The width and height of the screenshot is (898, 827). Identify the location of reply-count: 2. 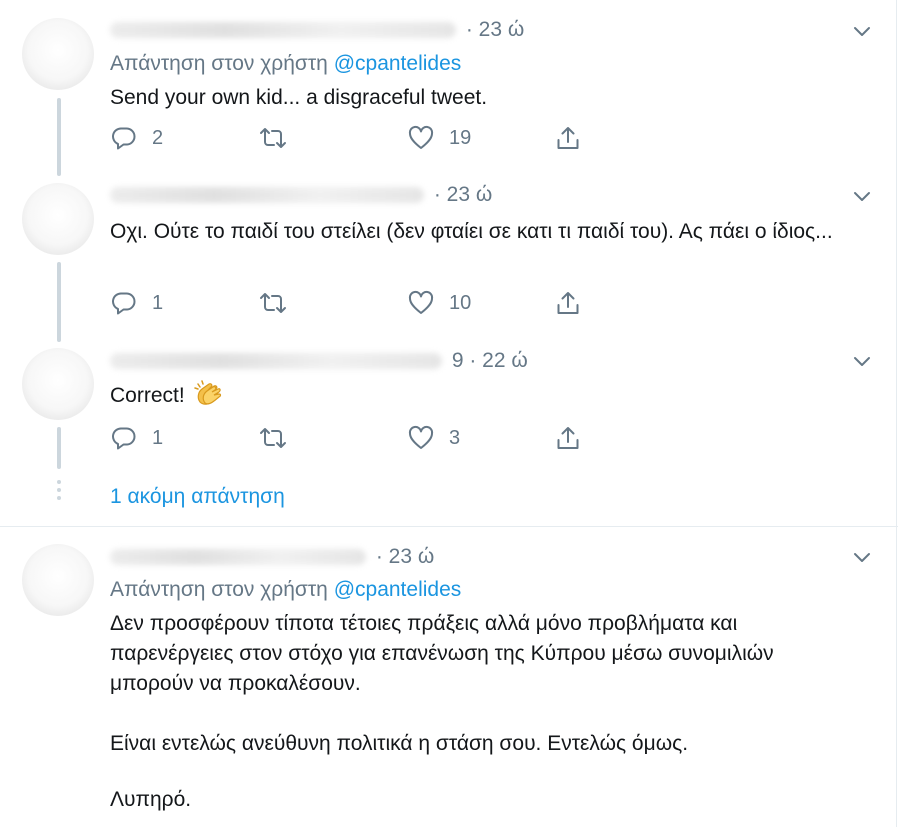
(158, 137).